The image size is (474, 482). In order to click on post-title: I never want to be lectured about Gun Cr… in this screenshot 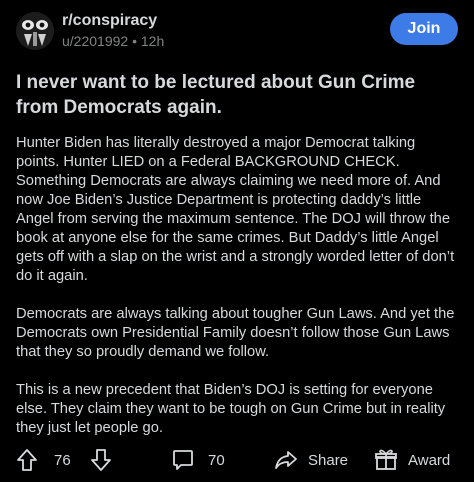, I will do `click(239, 95)`.